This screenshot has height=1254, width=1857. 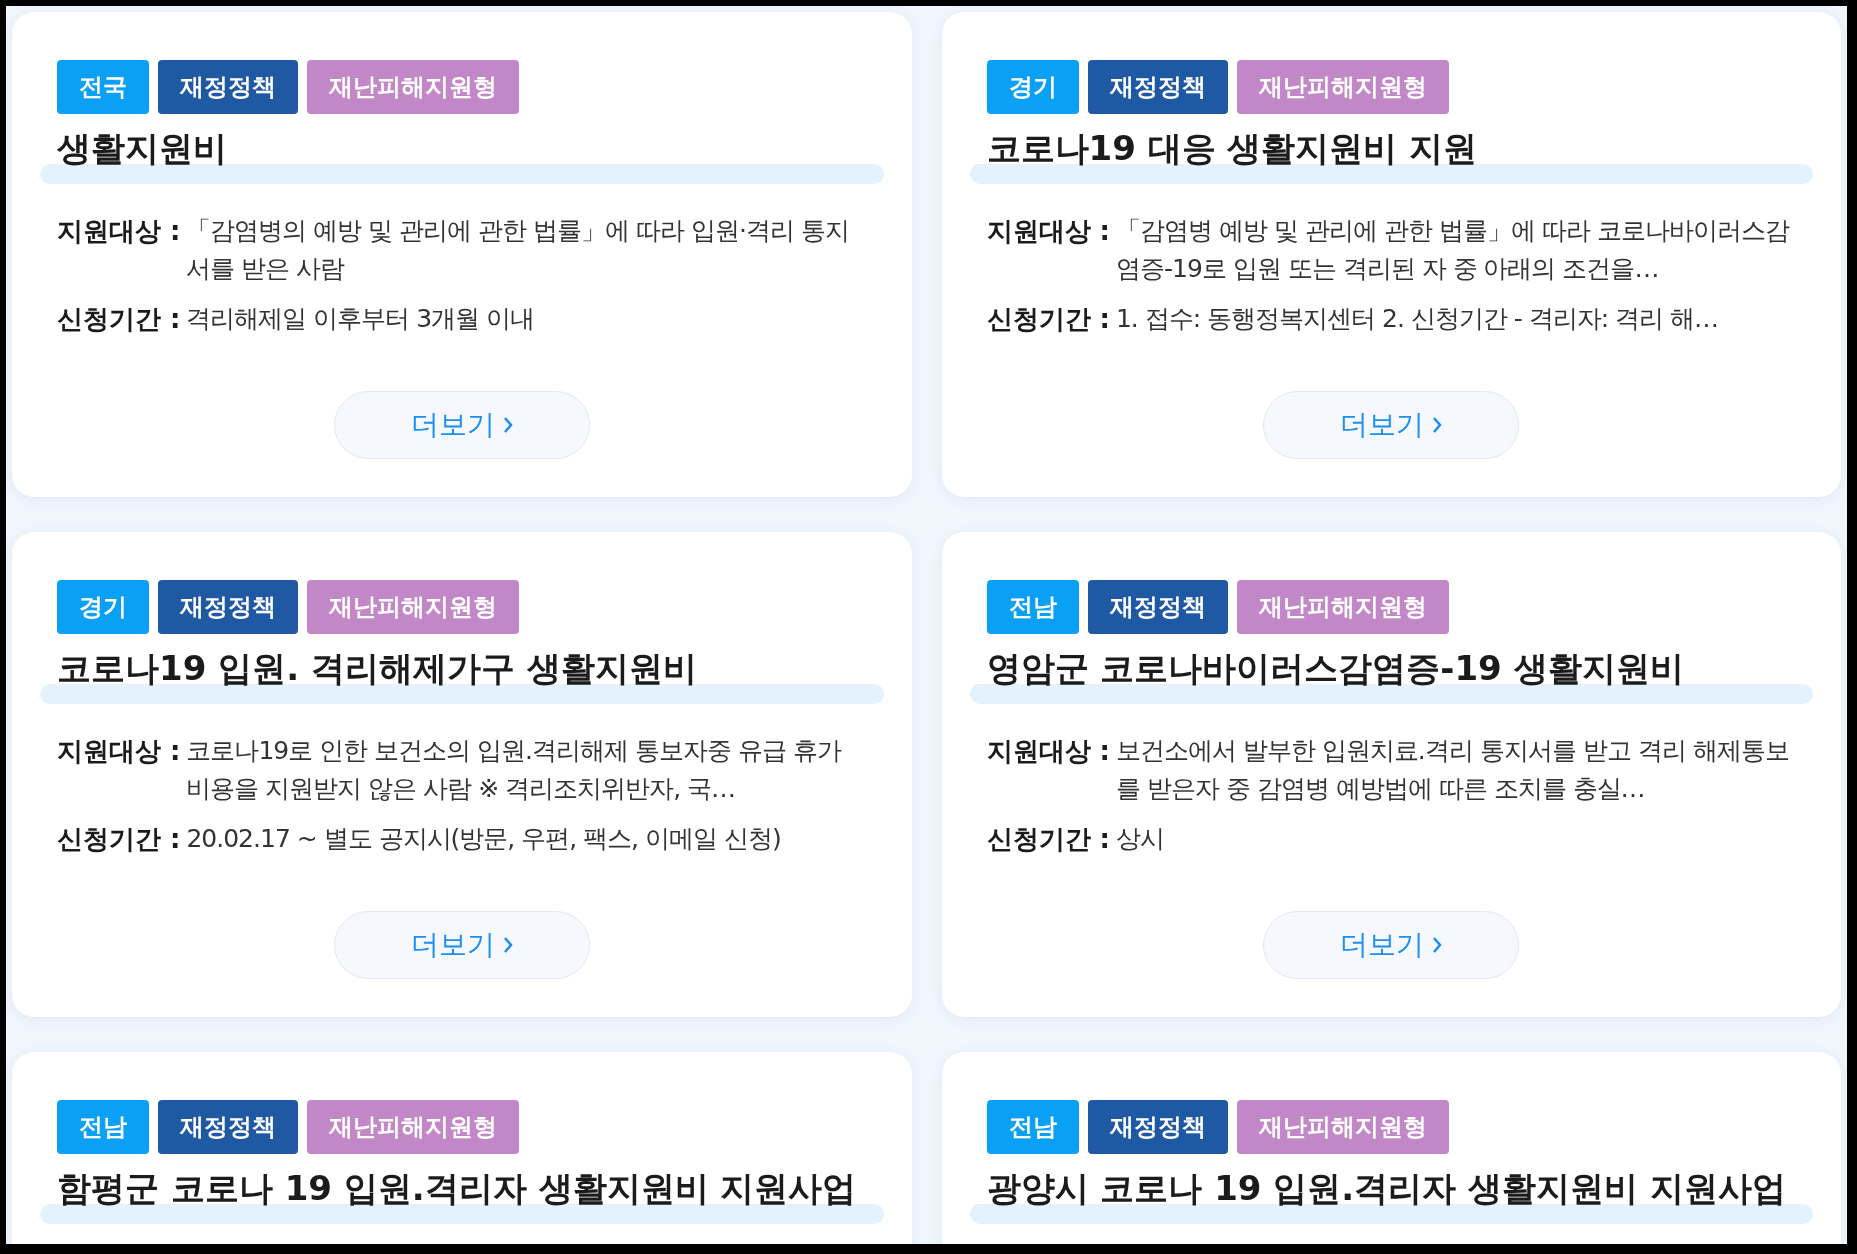 What do you see at coordinates (103, 87) in the screenshot?
I see `tag: 전국` at bounding box center [103, 87].